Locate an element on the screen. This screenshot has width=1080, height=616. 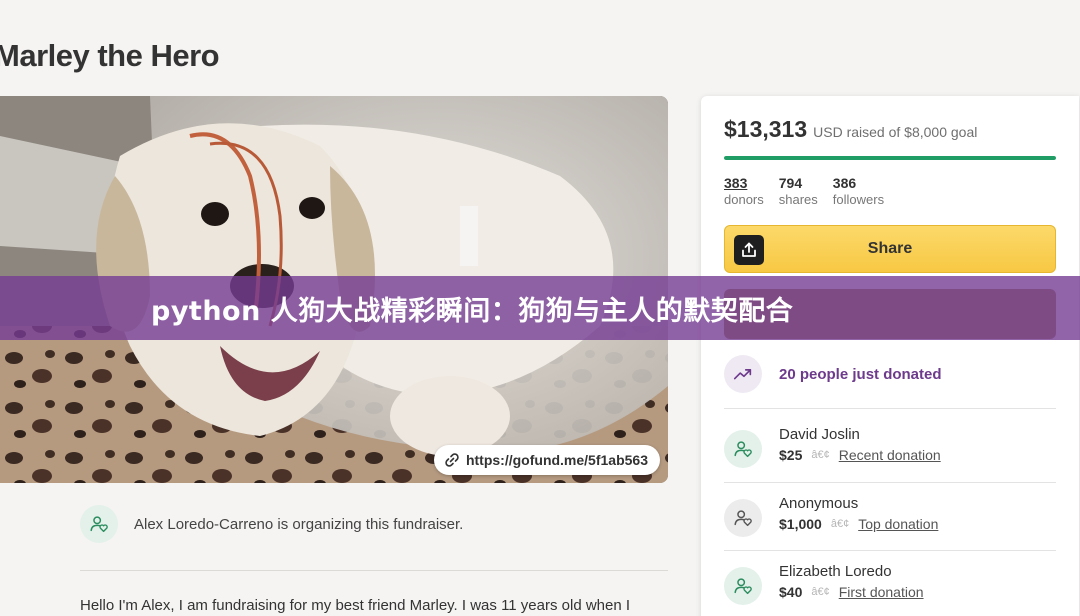
organizer-divider is located at coordinates (374, 570).